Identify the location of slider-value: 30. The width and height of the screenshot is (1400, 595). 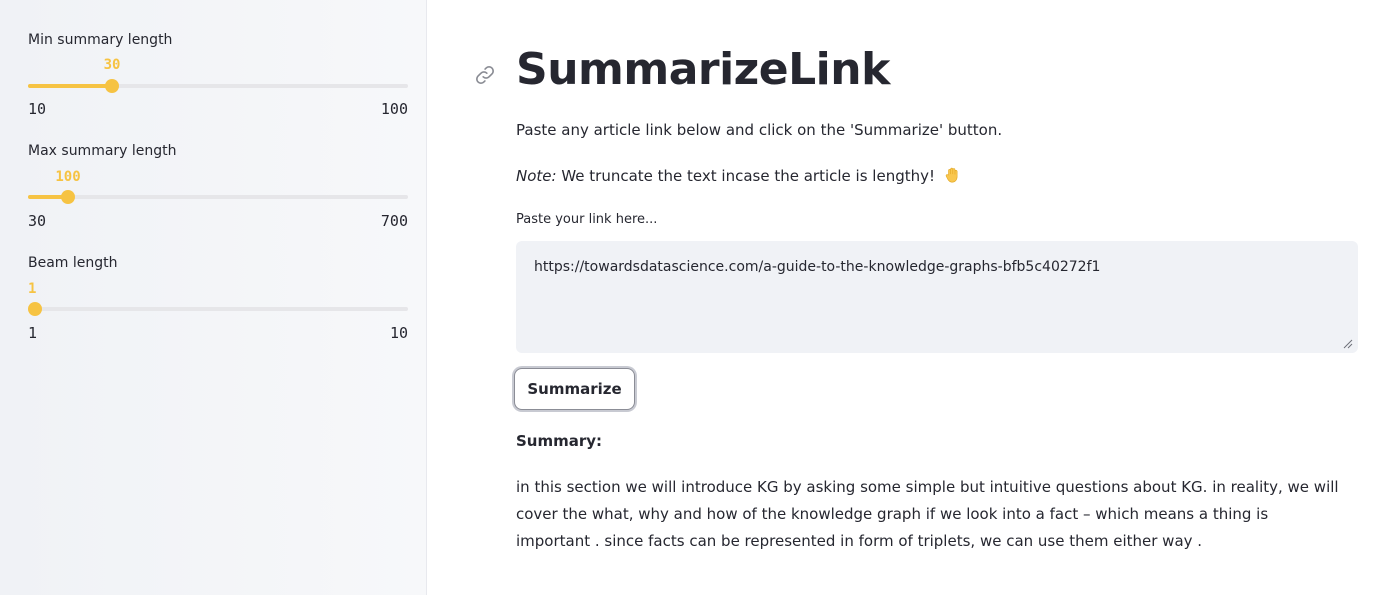
(112, 65).